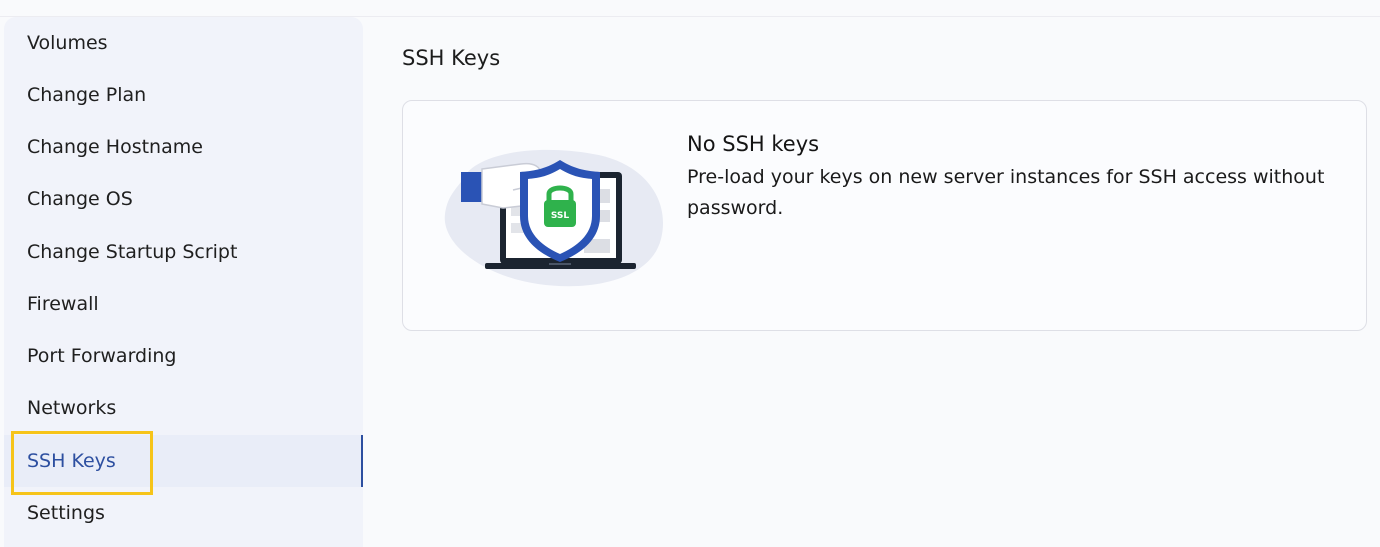  What do you see at coordinates (87, 95) in the screenshot?
I see `sidebar-item-label: Change Plan` at bounding box center [87, 95].